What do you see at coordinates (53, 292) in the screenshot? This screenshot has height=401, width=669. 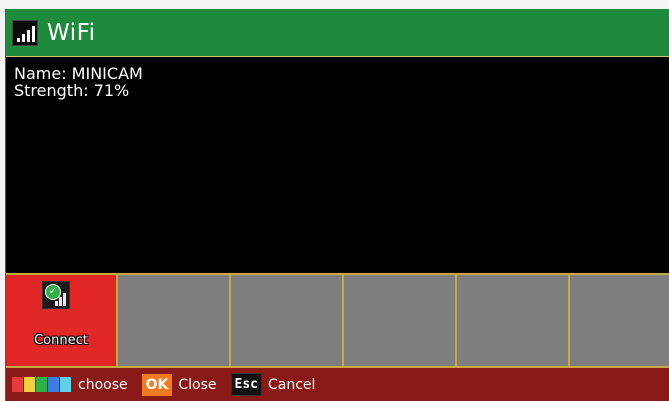 I see `check-icon: ✓` at bounding box center [53, 292].